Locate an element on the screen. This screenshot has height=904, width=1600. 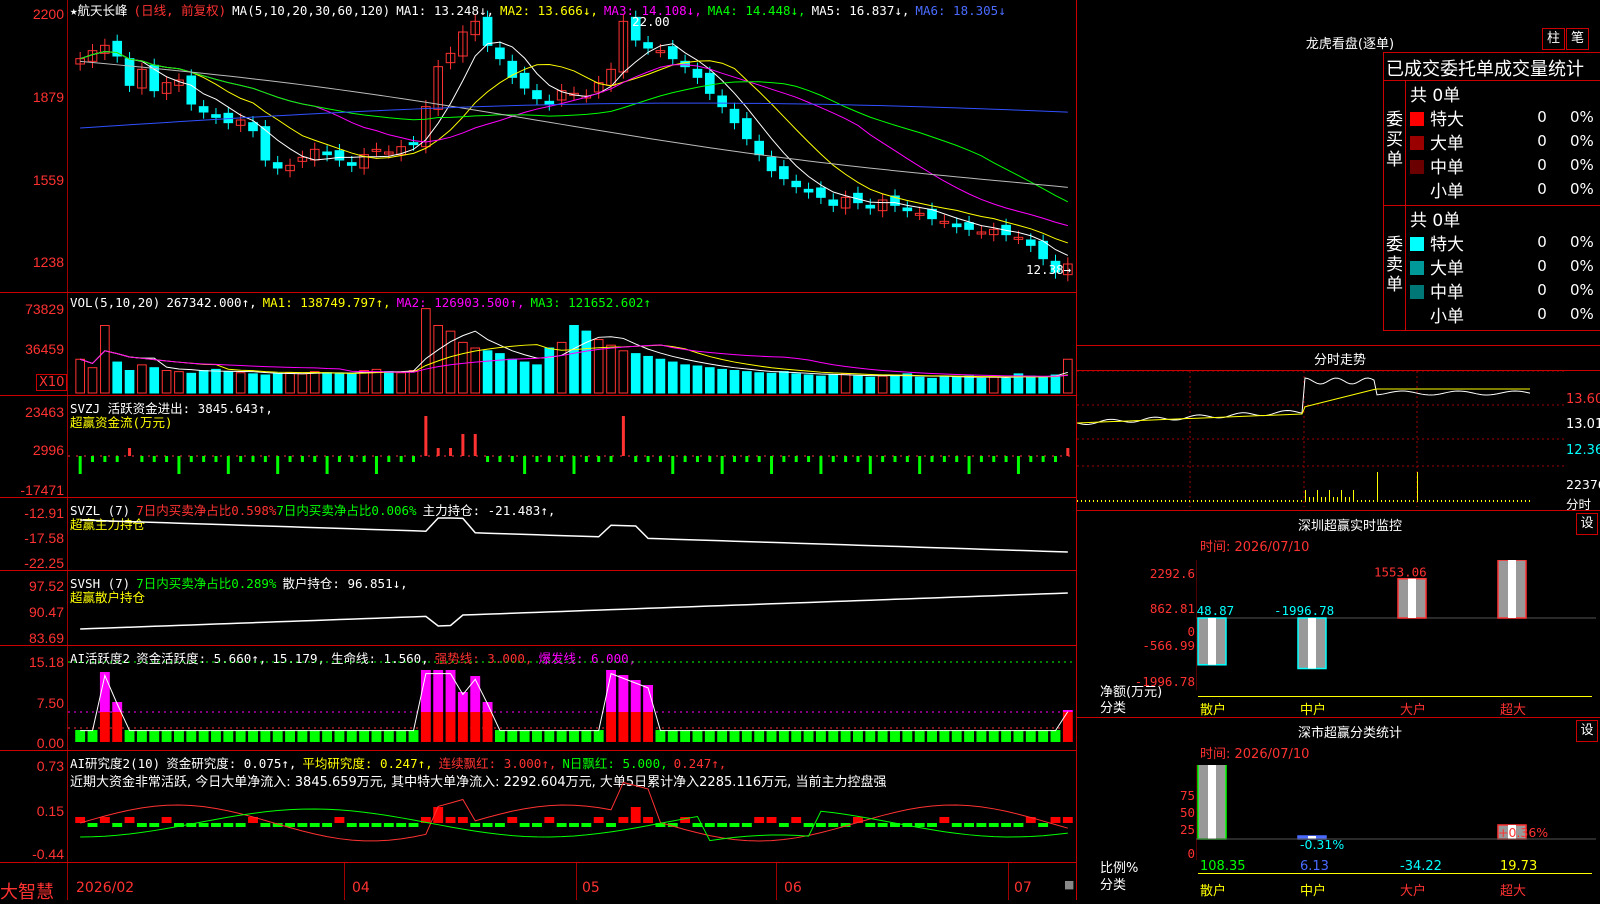
svsh-y-tick: 83.69 is located at coordinates (46, 638).